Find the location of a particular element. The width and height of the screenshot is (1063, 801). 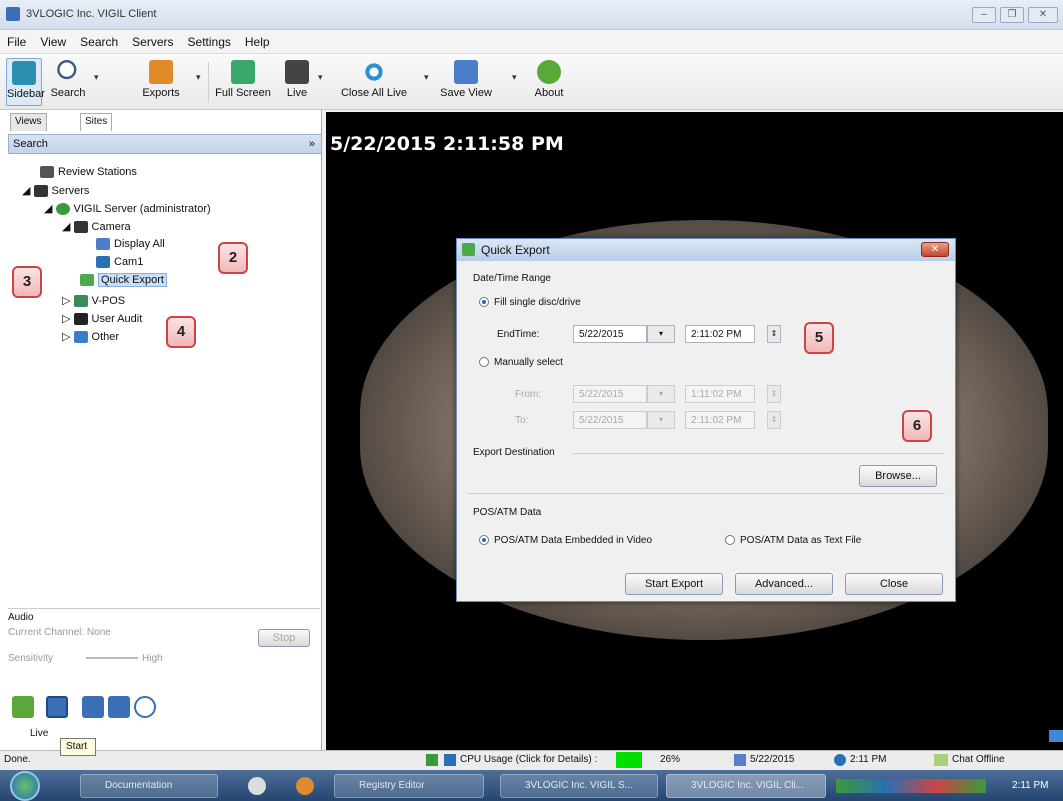

tree-quick-export: Quick Export is located at coordinates (123, 280).